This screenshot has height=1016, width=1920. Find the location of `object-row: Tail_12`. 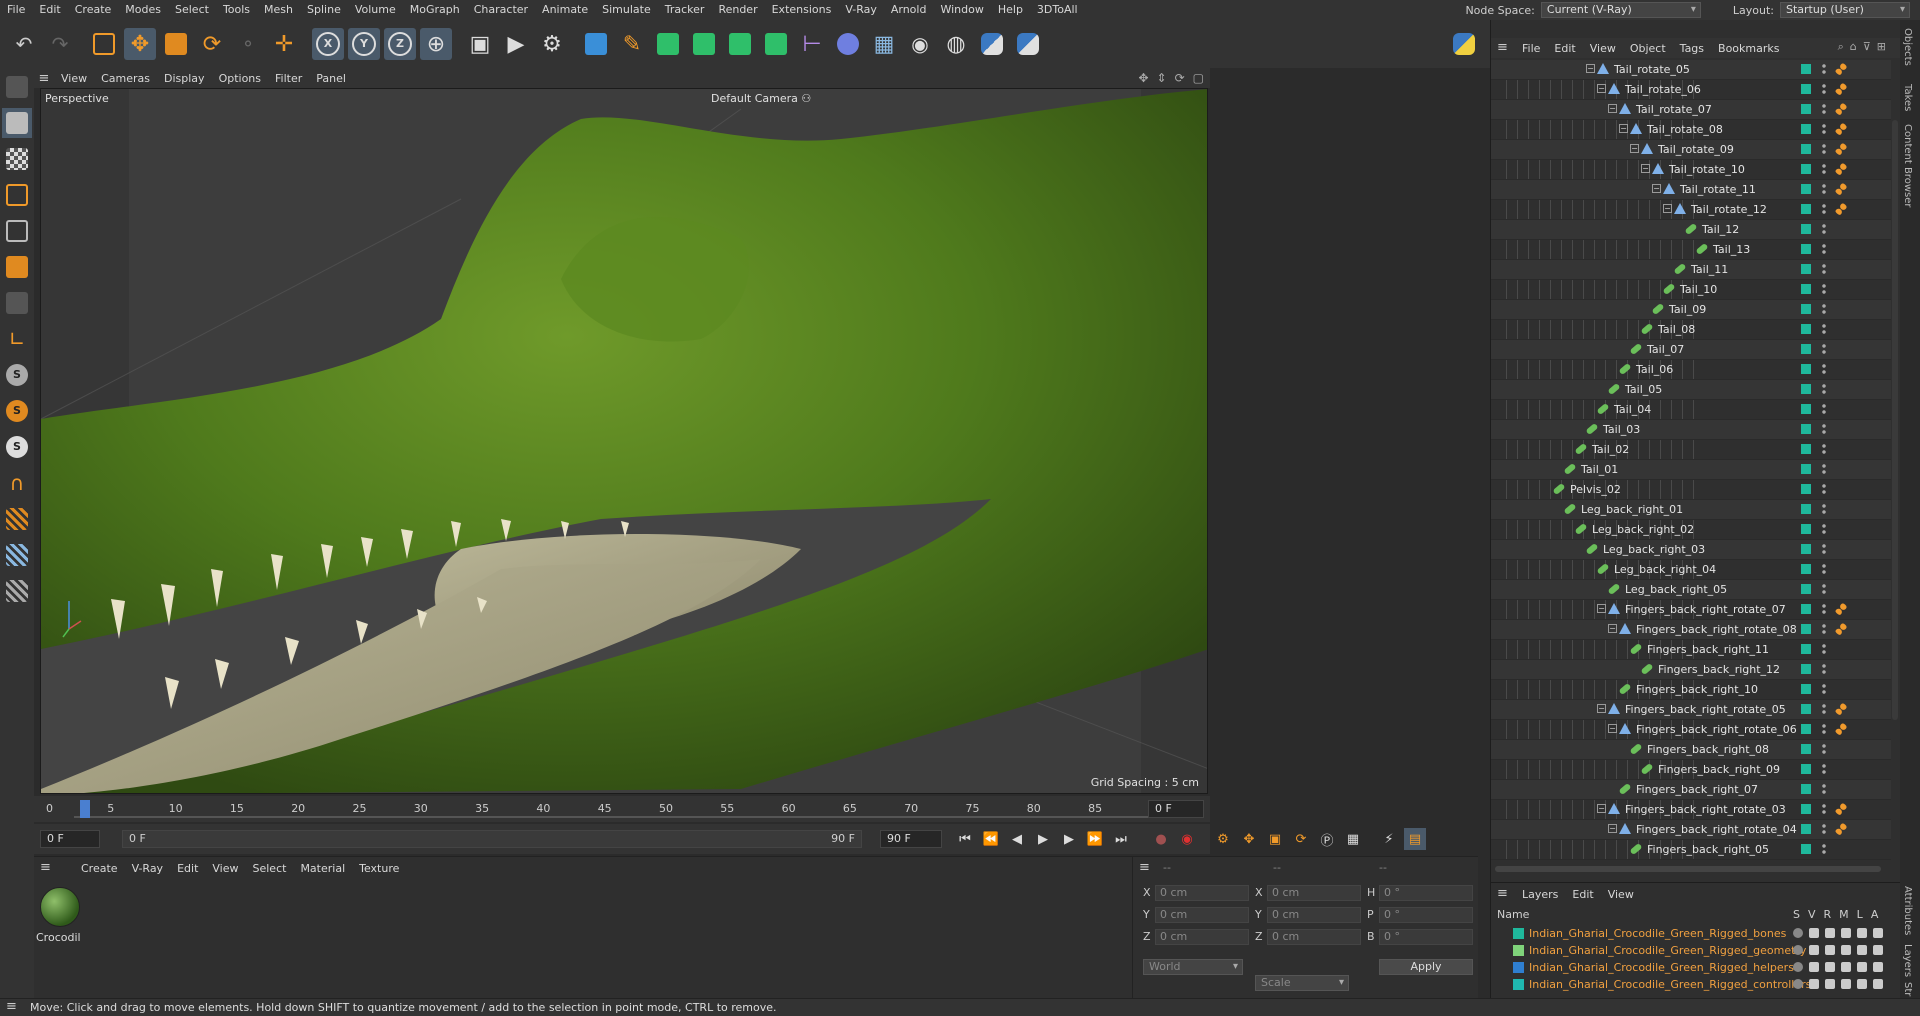

object-row: Tail_12 is located at coordinates (1691, 230).